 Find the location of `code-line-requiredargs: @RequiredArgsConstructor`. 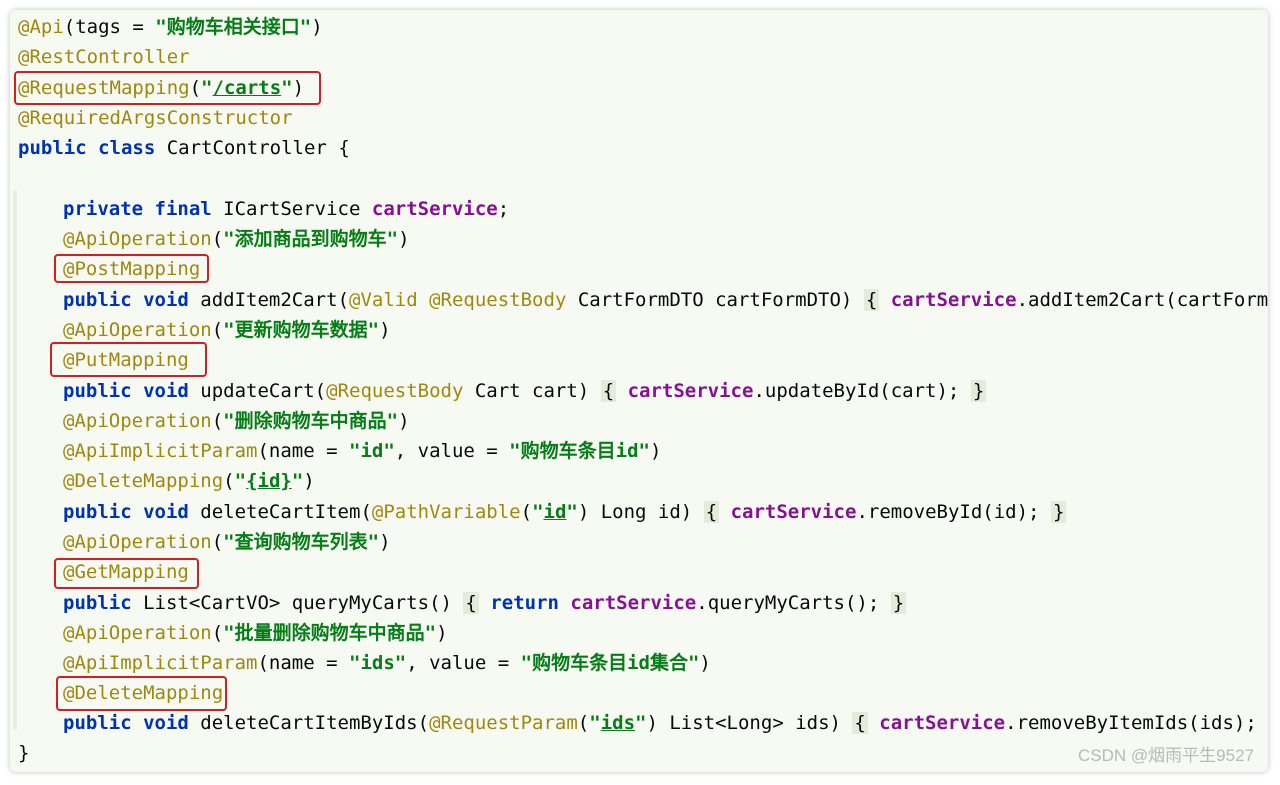

code-line-requiredargs: @RequiredArgsConstructor is located at coordinates (155, 118).